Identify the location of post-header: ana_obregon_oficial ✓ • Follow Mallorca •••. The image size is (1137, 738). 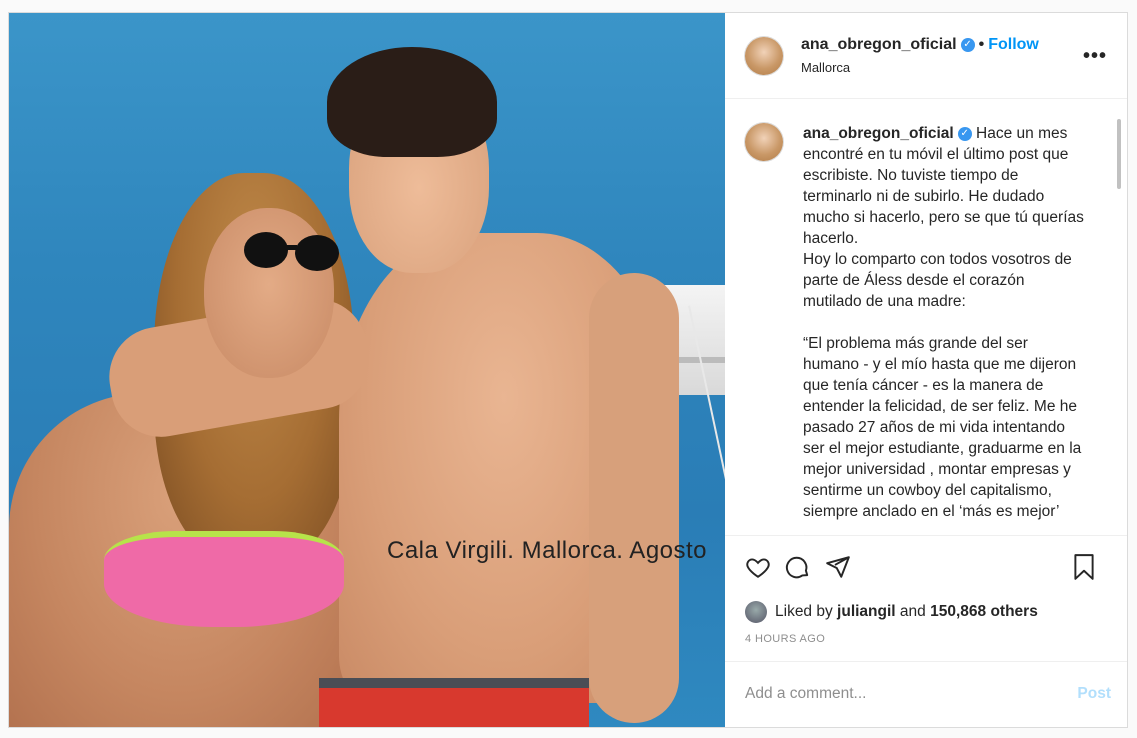
(926, 56).